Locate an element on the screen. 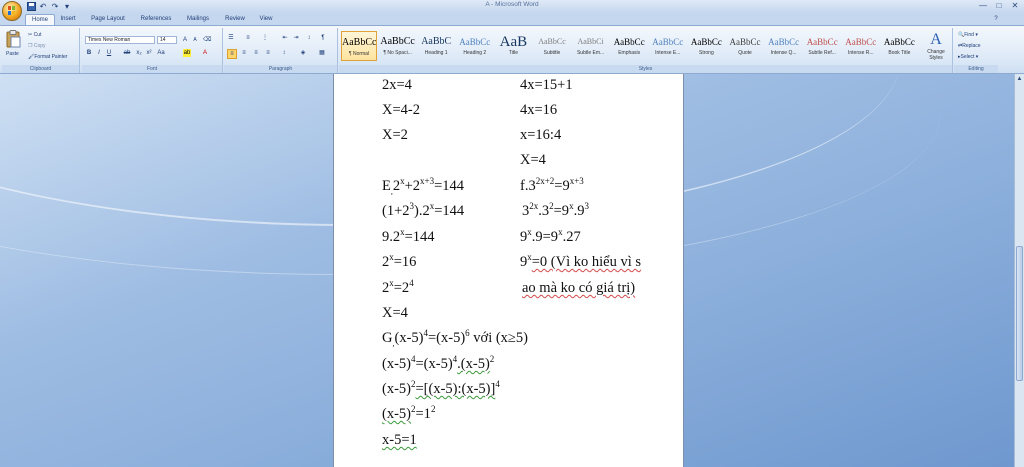 This screenshot has width=1024, height=467. tab-page-layout: Page Layout is located at coordinates (108, 19).